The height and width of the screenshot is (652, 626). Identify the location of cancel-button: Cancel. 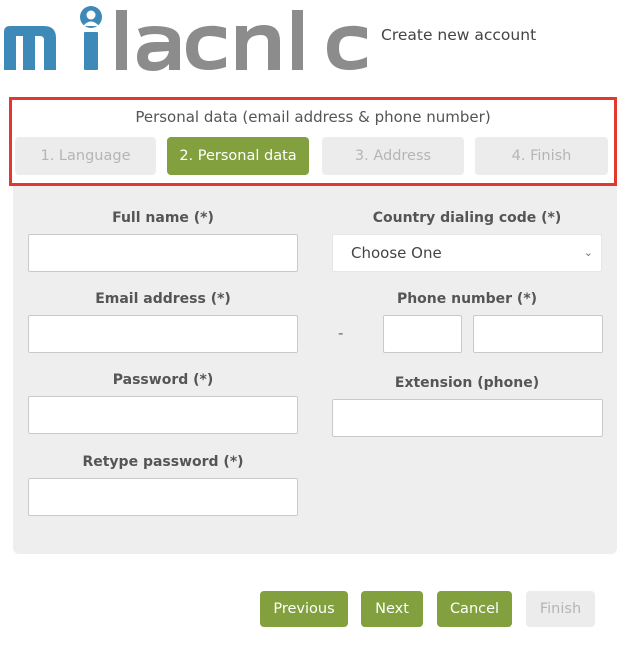
(474, 609).